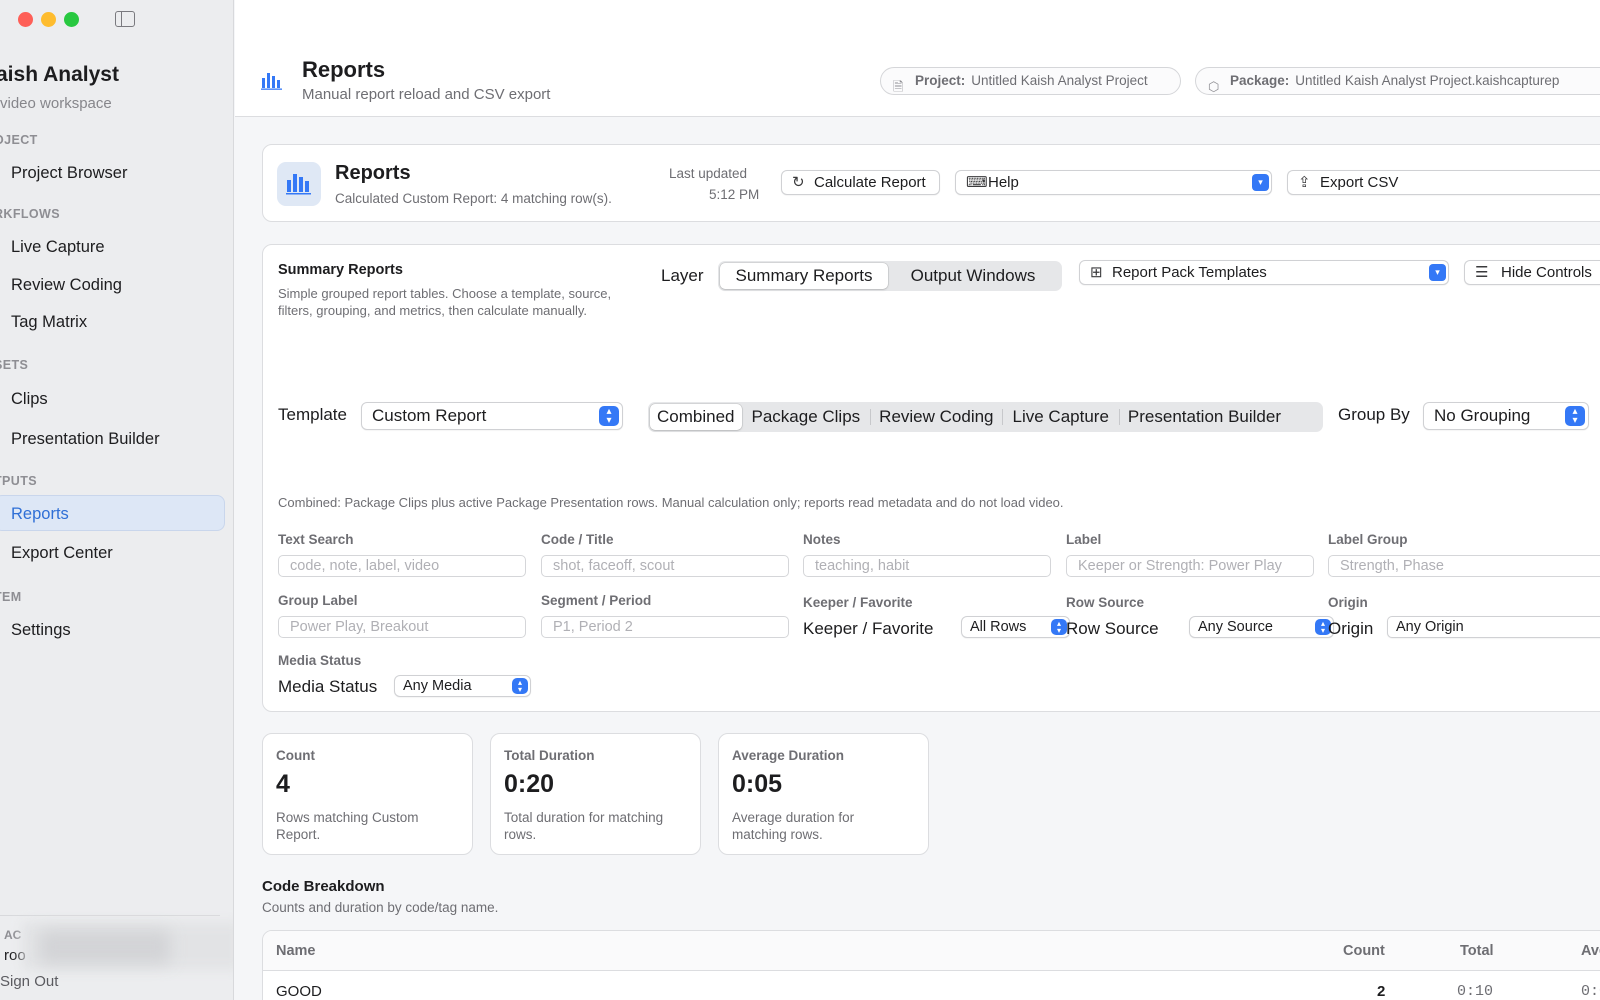  What do you see at coordinates (426, 94) in the screenshot?
I see `page-subtitle: Manual report reload and CSV export` at bounding box center [426, 94].